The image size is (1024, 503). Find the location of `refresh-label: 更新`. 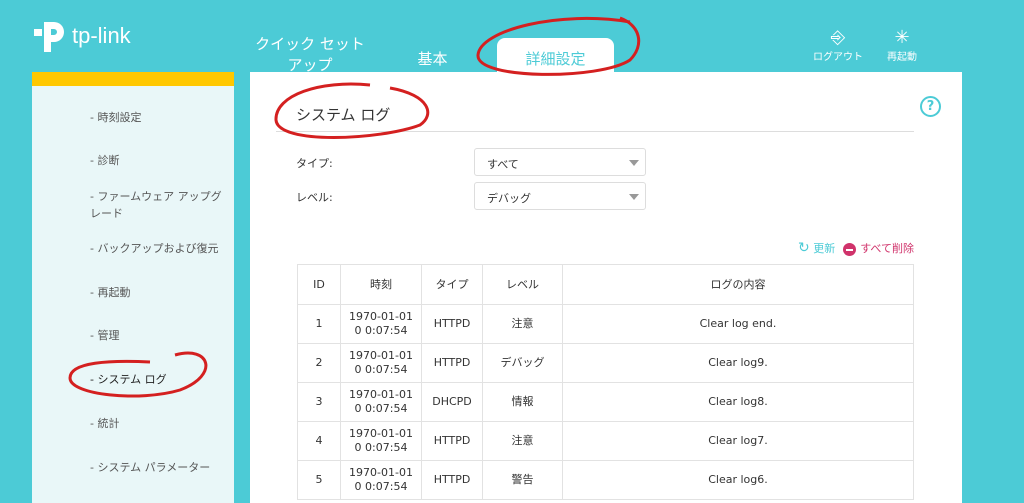

refresh-label: 更新 is located at coordinates (824, 248).